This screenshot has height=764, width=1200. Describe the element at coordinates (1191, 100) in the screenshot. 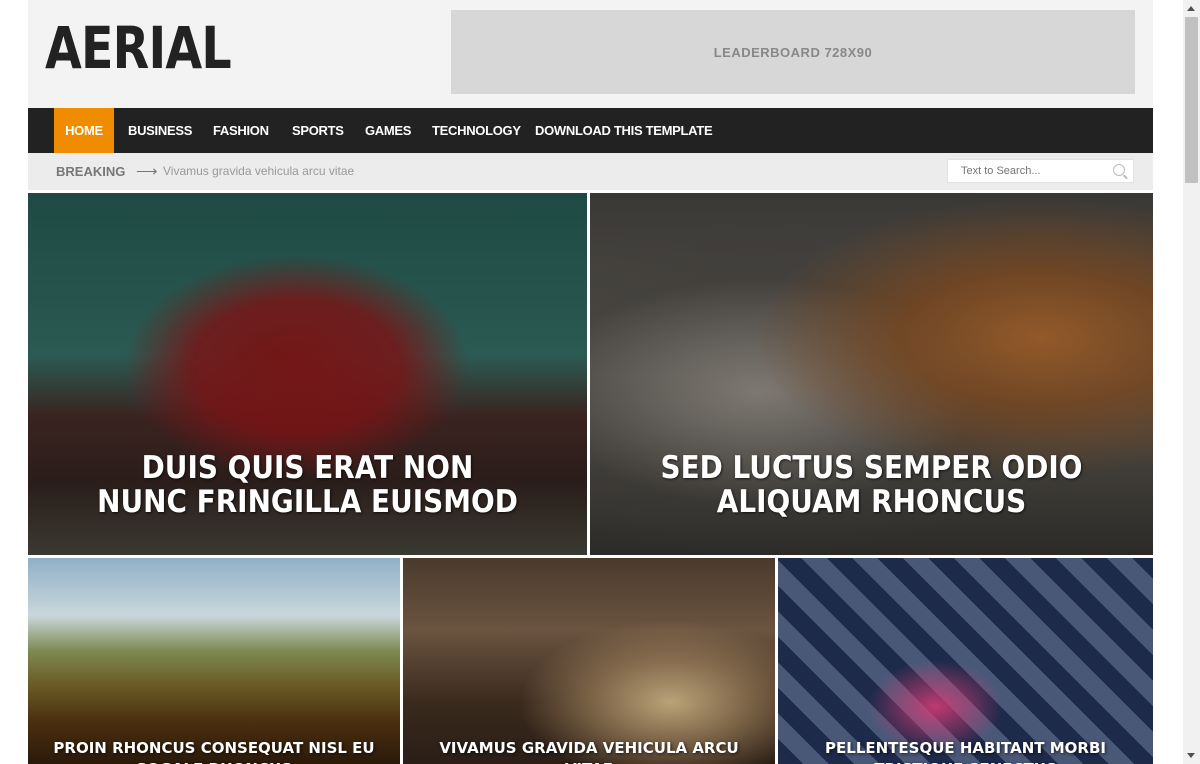

I see `scrollbar-thumb` at that location.